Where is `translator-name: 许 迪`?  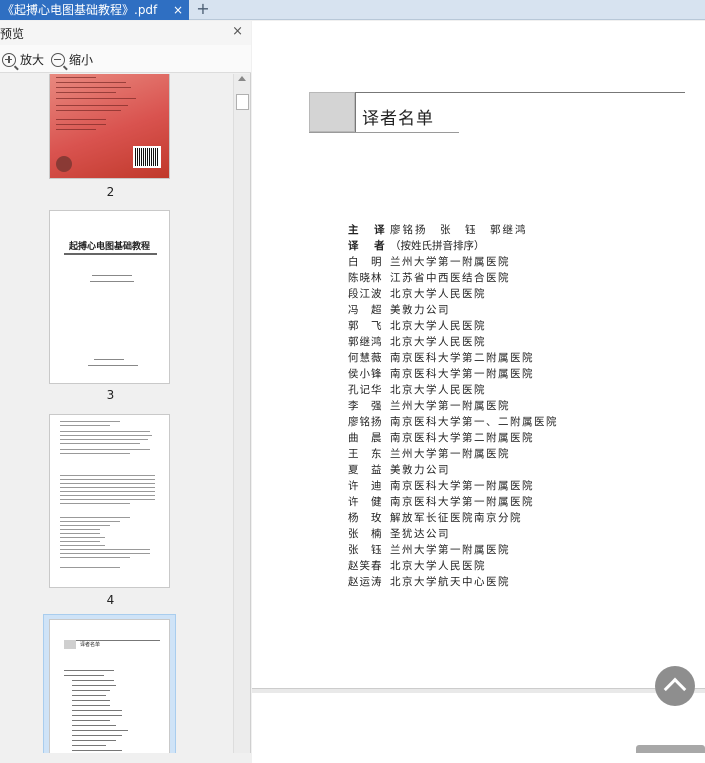
translator-name: 许 迪 is located at coordinates (365, 486).